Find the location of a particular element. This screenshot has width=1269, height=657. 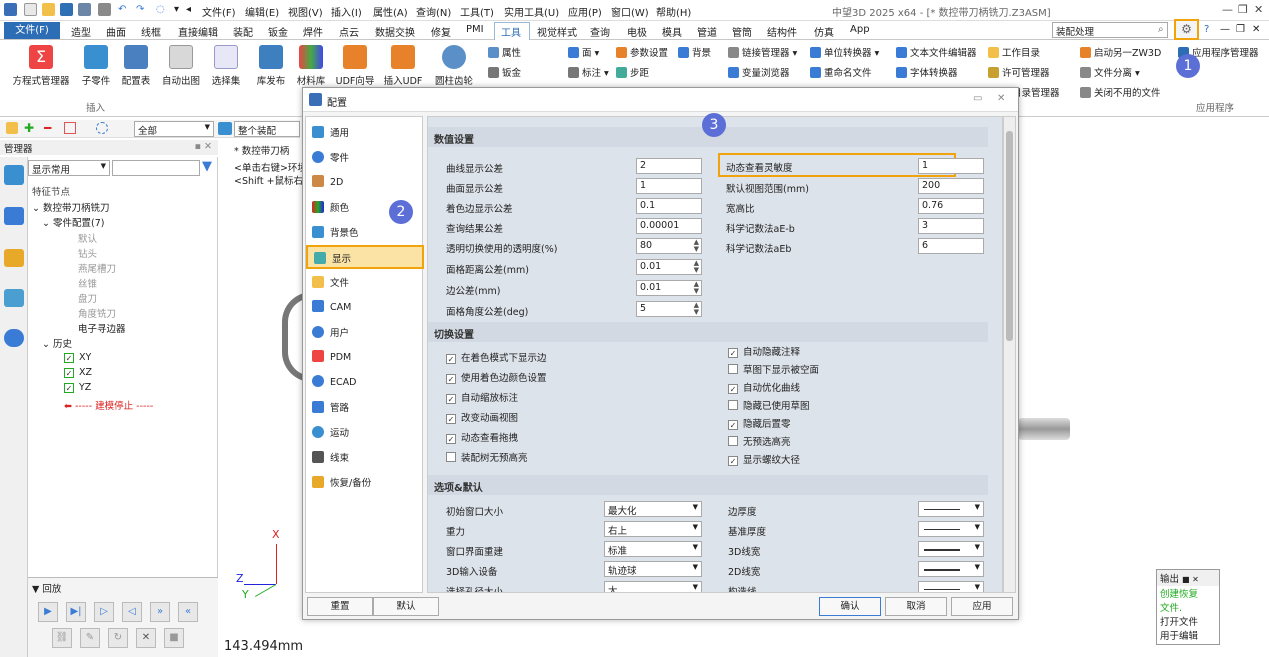

edge-tolerance-spinner: 0.01 ▲ ▼ is located at coordinates (669, 288).